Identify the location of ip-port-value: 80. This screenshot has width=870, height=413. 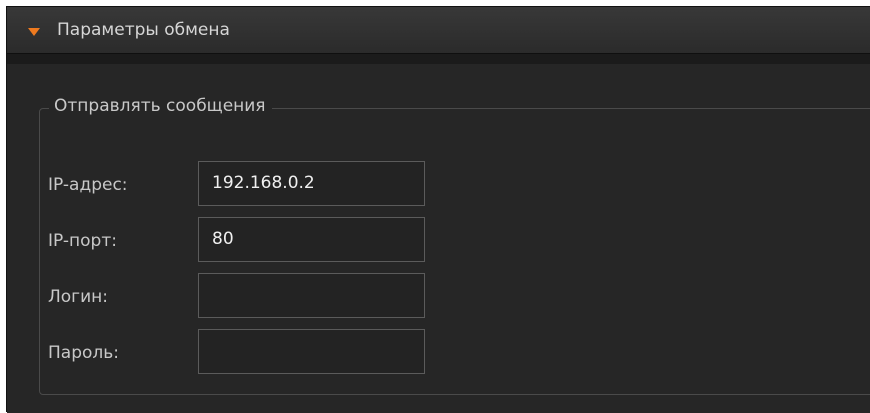
(223, 239).